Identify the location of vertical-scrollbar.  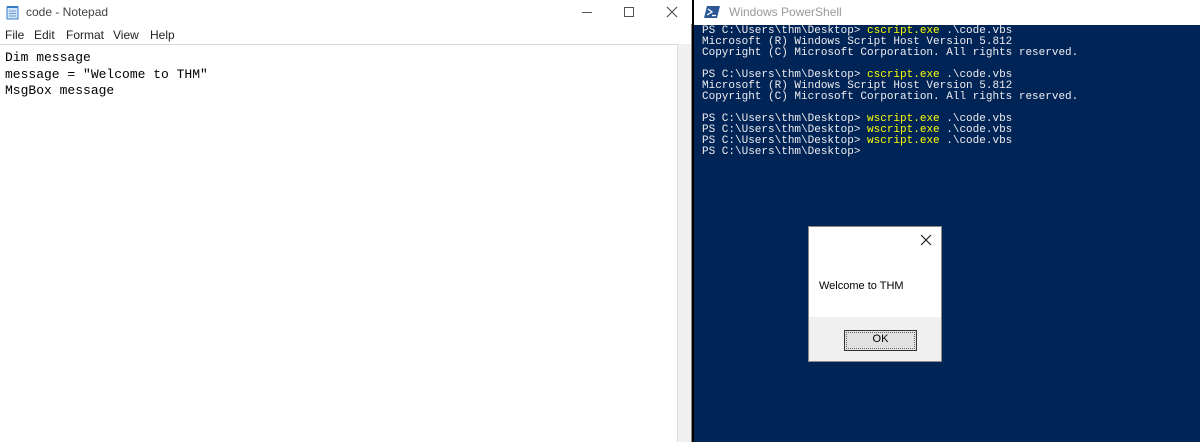
(684, 243).